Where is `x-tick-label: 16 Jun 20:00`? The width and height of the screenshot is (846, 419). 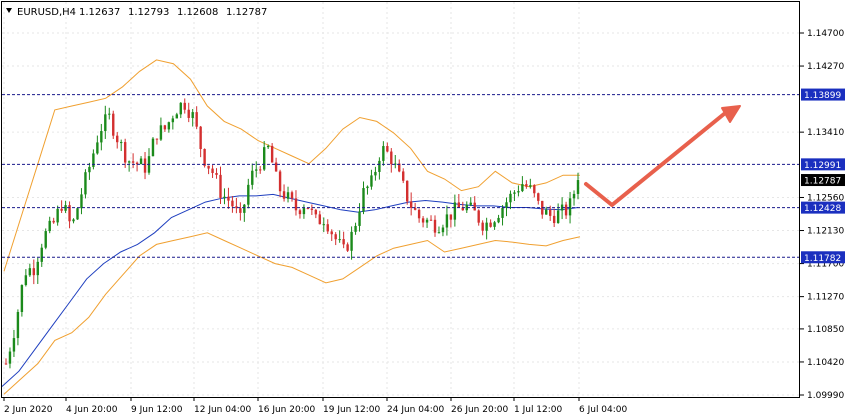
x-tick-label: 16 Jun 20:00 is located at coordinates (286, 410).